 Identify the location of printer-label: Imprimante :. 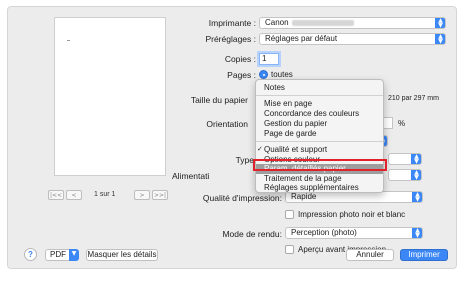
(232, 23).